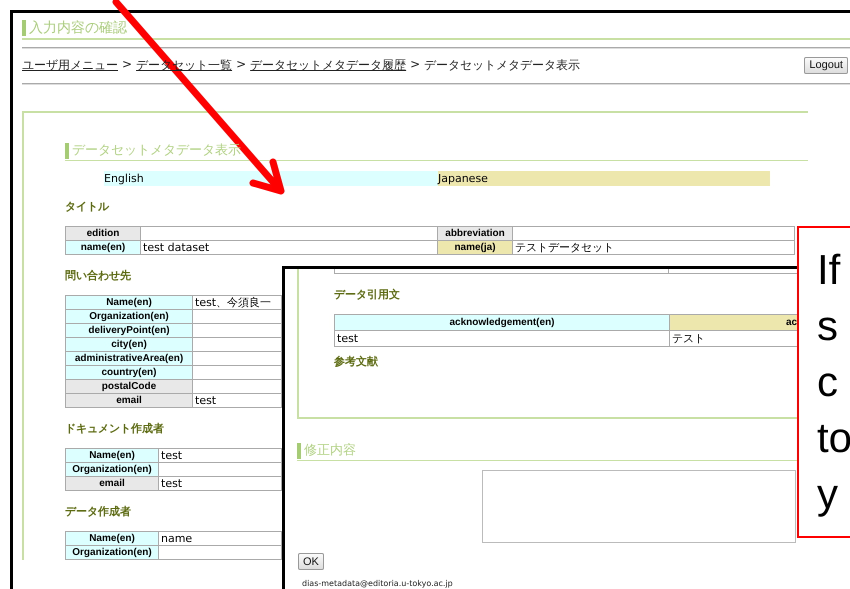 This screenshot has height=589, width=850. What do you see at coordinates (98, 276) in the screenshot?
I see `section-heading: 問い合わせ先` at bounding box center [98, 276].